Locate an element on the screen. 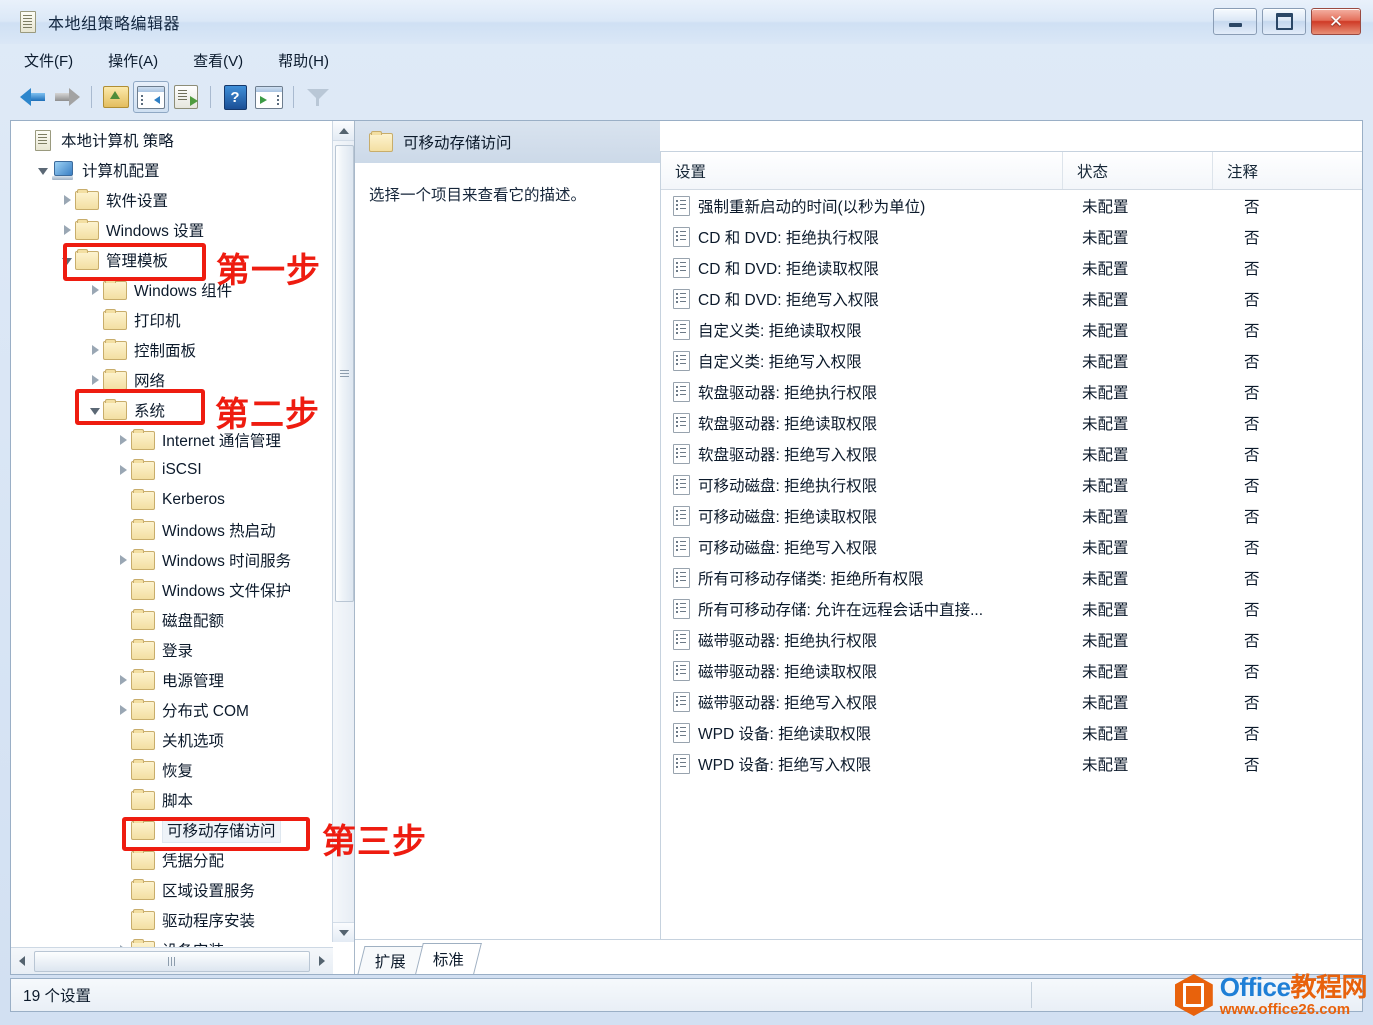  table-row: 磁带驱动器: 拒绝读取权限 未配置 否 is located at coordinates (1011, 670).